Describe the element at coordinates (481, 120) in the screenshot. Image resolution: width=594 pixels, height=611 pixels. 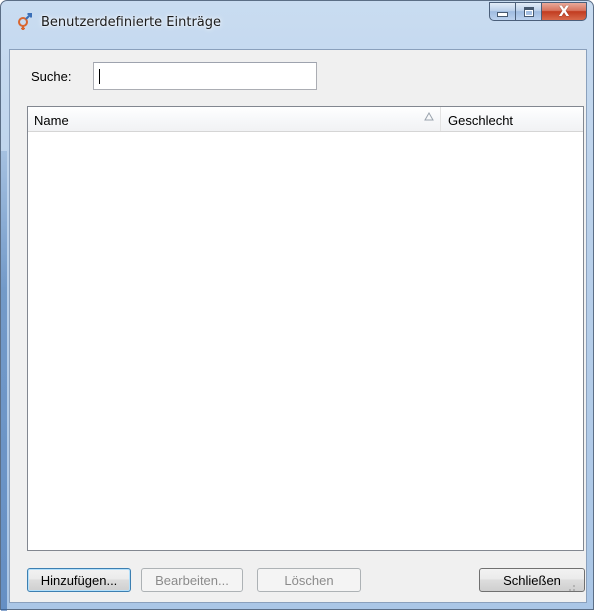
I see `column-header-gender-label: Geschlecht` at that location.